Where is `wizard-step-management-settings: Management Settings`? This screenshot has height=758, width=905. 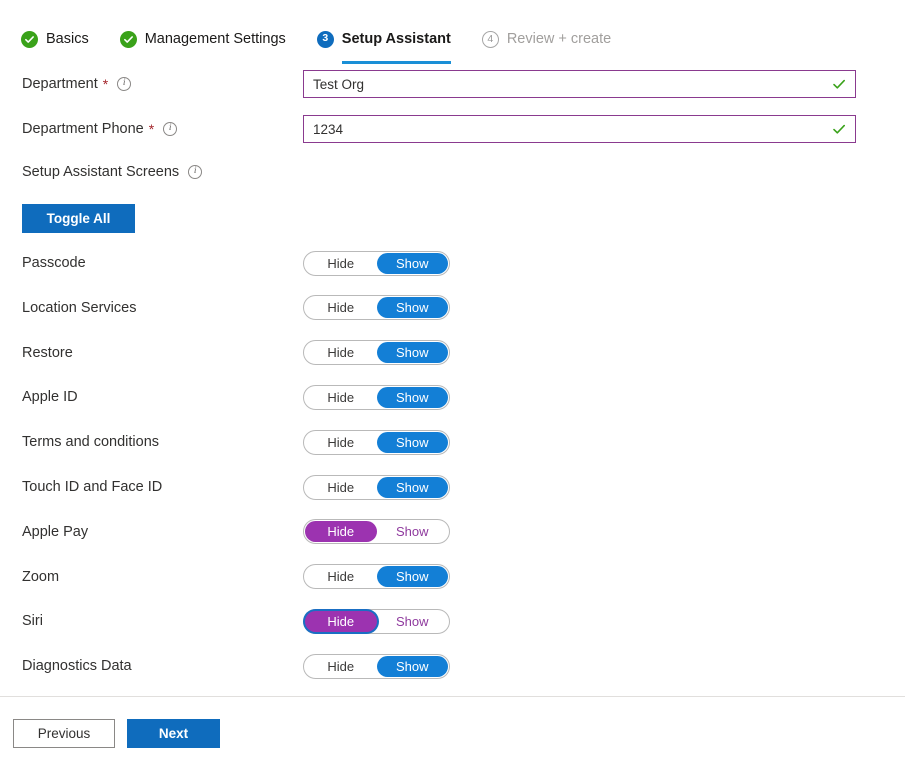
wizard-step-management-settings: Management Settings is located at coordinates (202, 39).